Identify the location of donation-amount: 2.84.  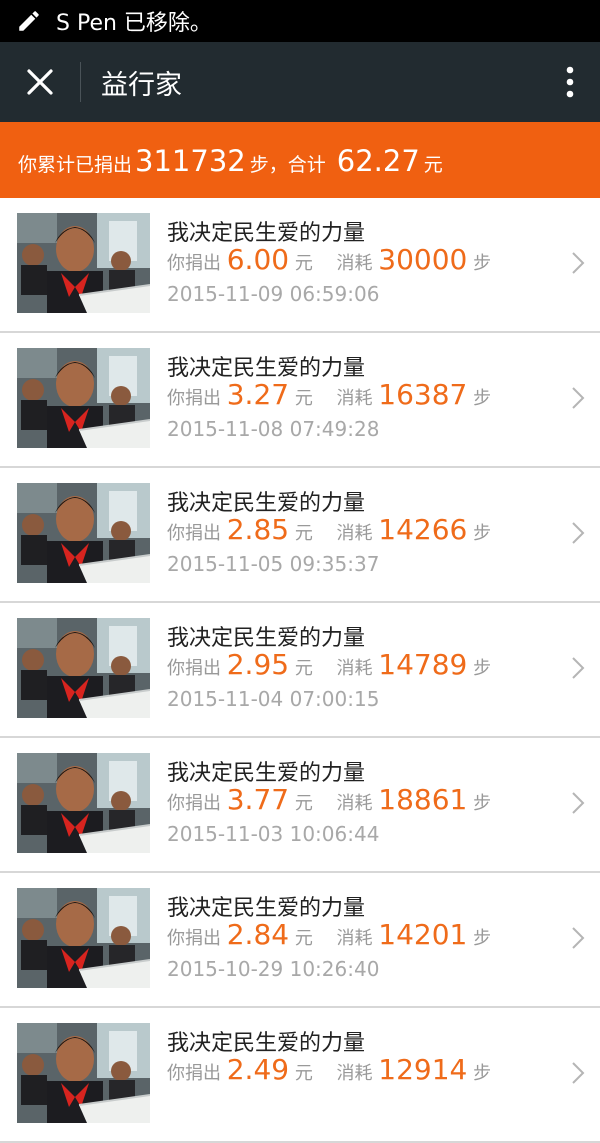
(258, 934).